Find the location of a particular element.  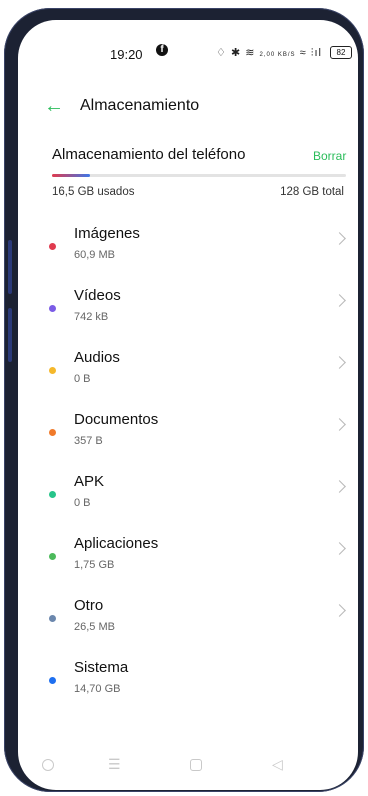

alarm-icon: ♢ is located at coordinates (221, 53).